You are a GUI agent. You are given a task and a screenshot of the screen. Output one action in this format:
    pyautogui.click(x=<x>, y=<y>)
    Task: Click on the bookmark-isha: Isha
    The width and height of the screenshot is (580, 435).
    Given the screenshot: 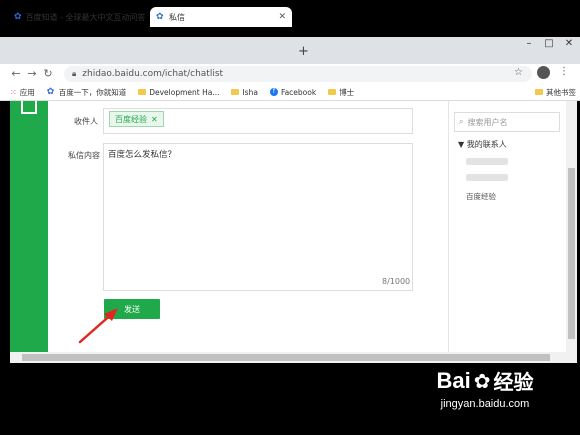 What is the action you would take?
    pyautogui.click(x=244, y=92)
    